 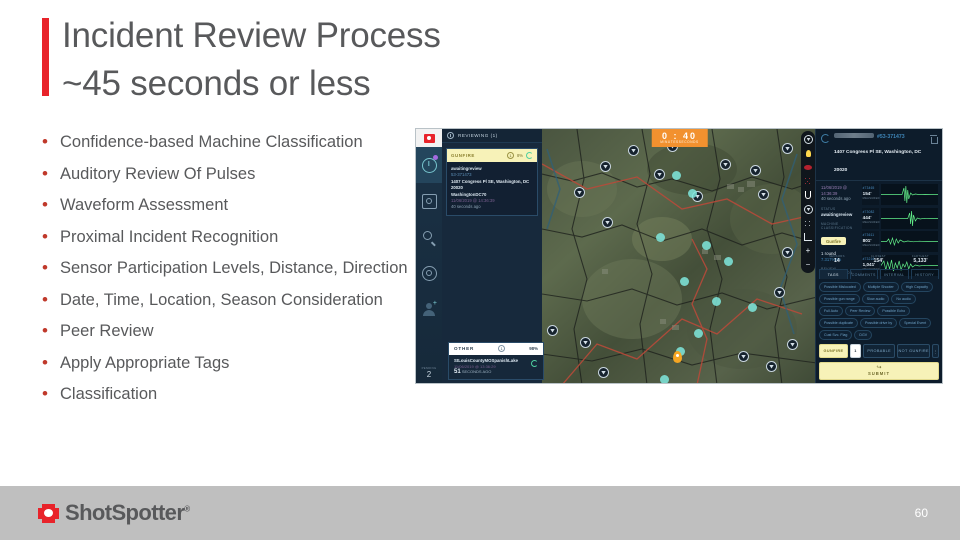 What do you see at coordinates (677, 357) in the screenshot?
I see `selected-incident-pin` at bounding box center [677, 357].